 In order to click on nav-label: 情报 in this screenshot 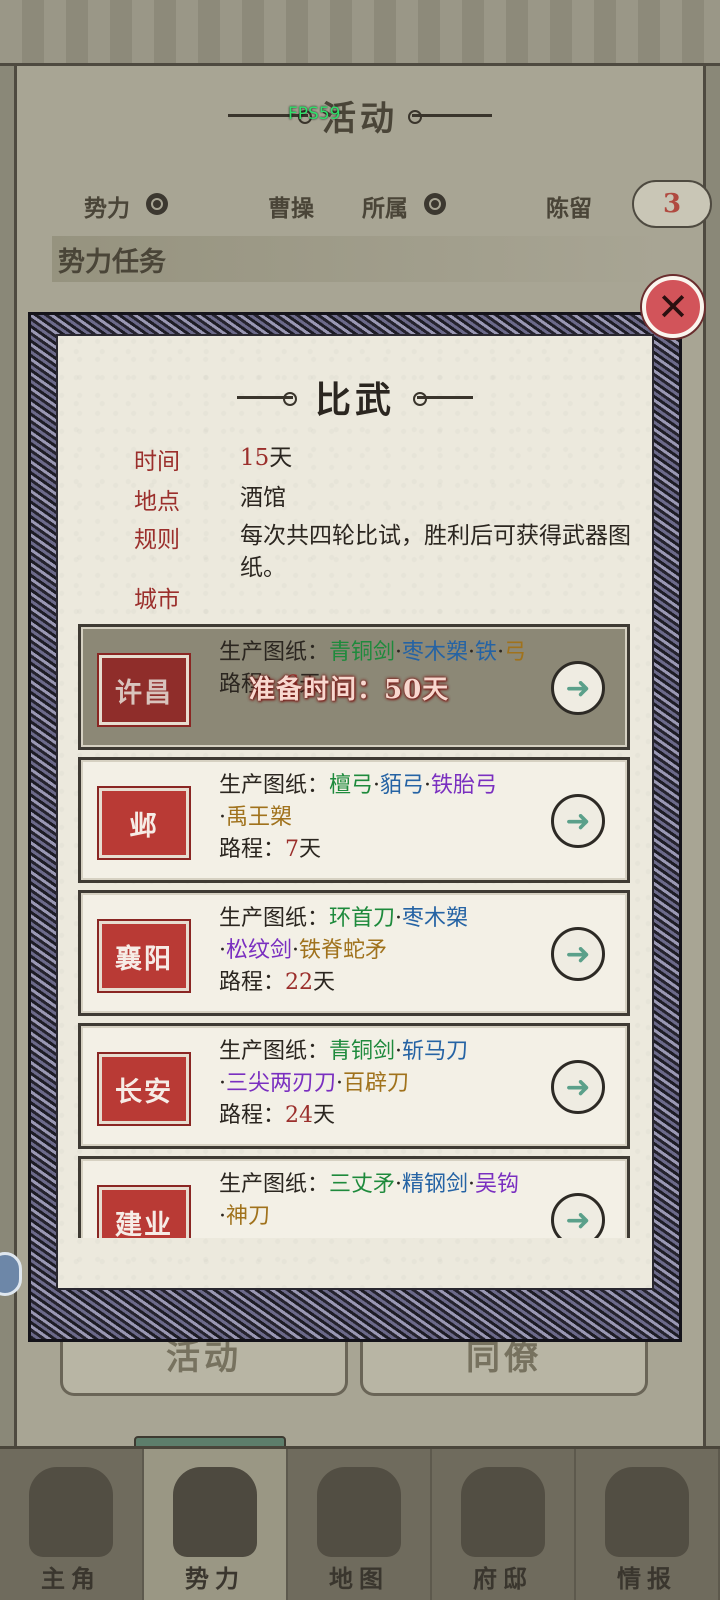, I will do `click(647, 1578)`.